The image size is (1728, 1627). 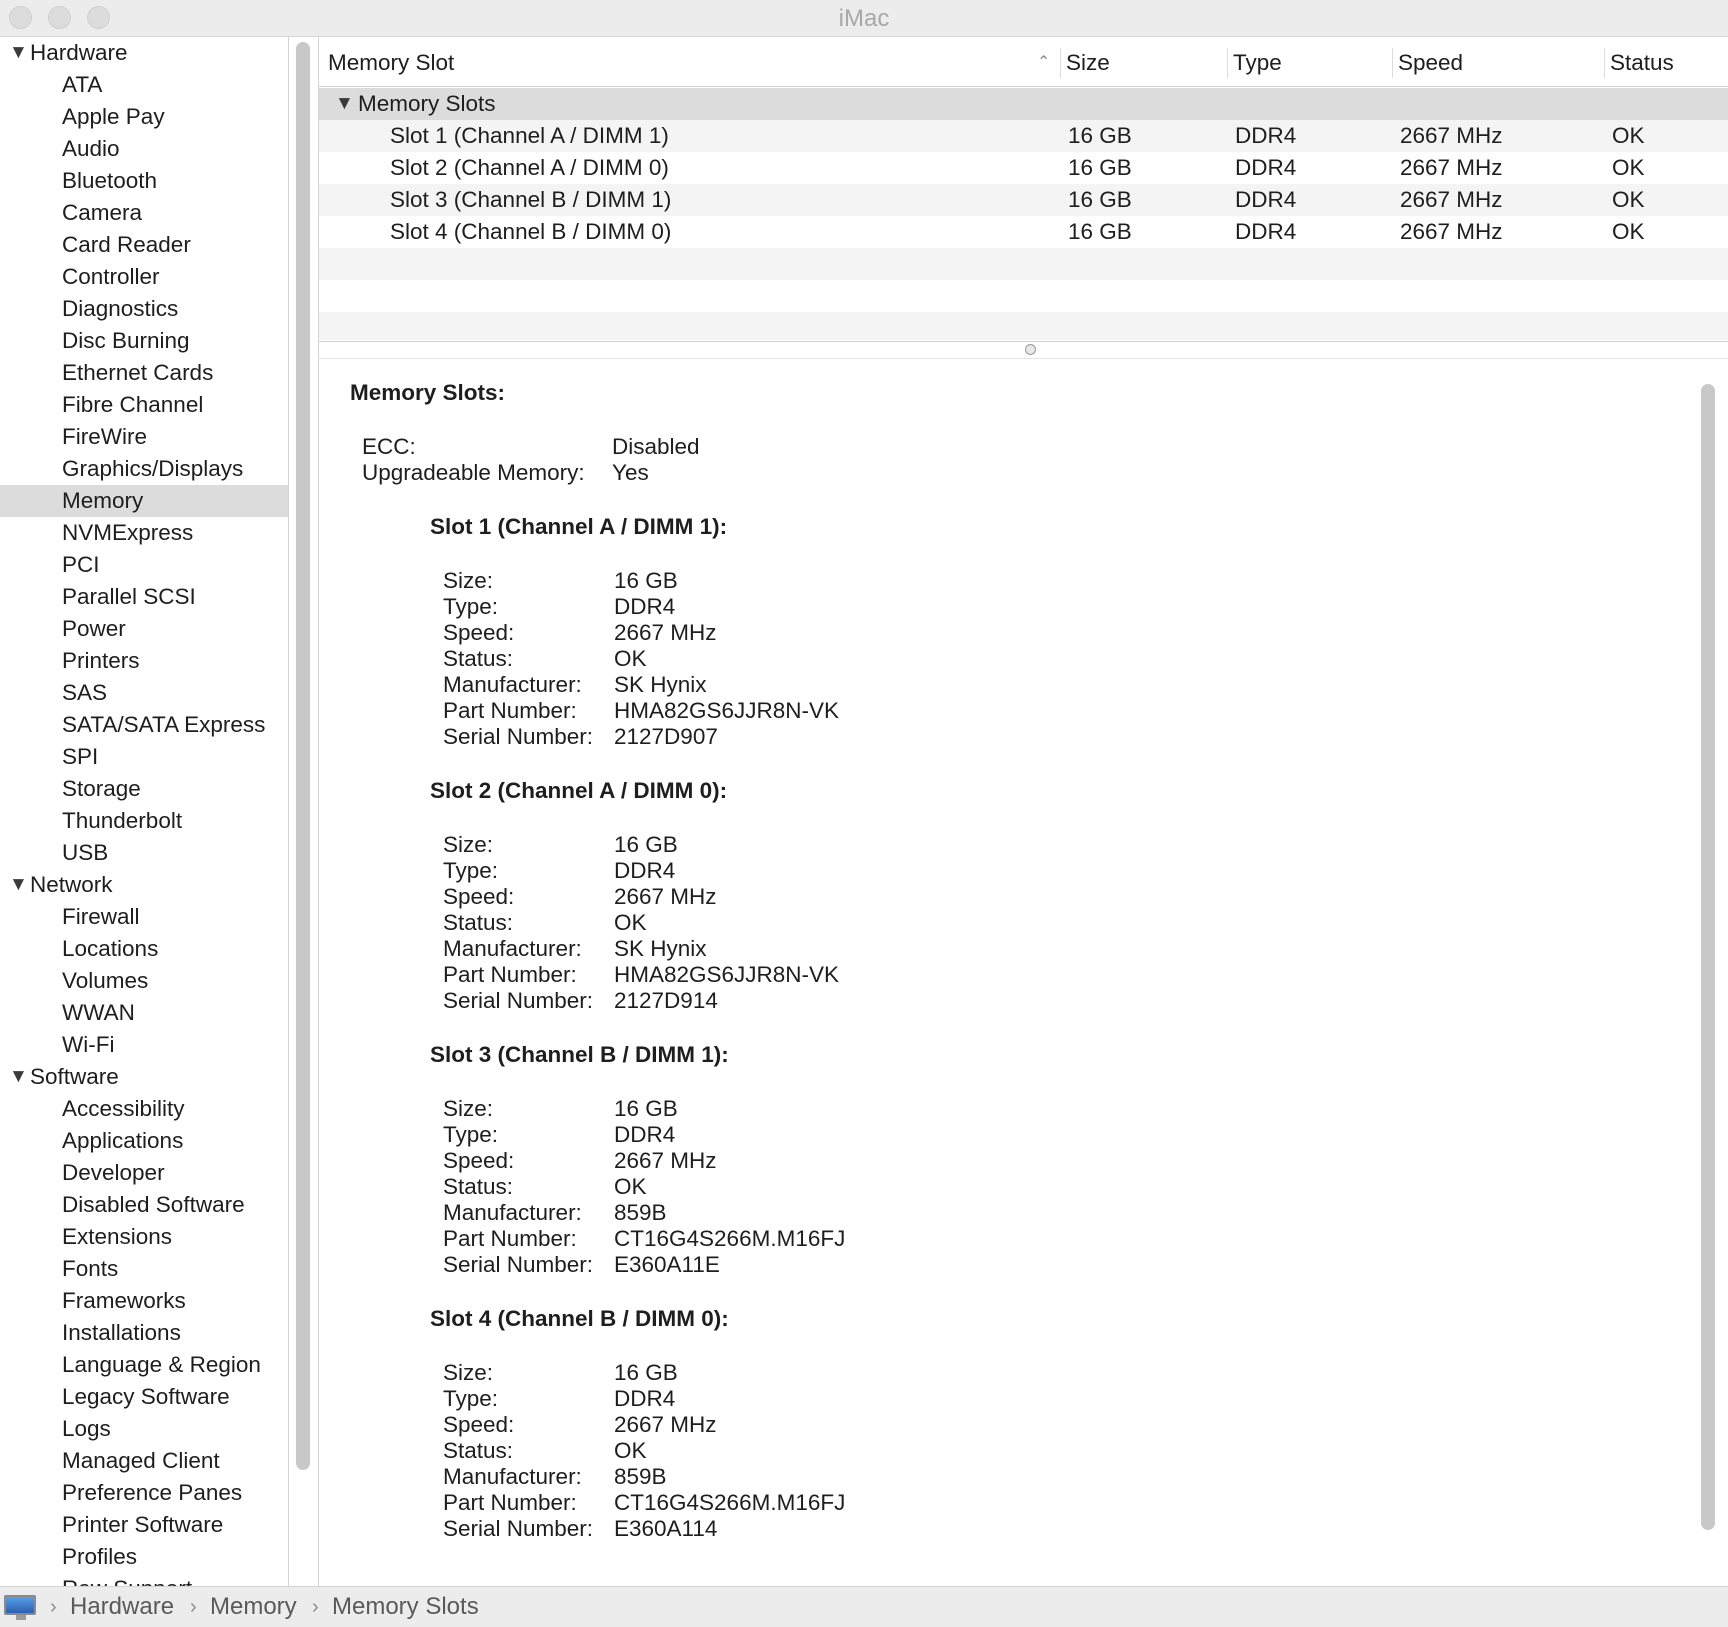 What do you see at coordinates (144, 725) in the screenshot?
I see `sidebar-item-sata-sata-express: SATA/SATA Express` at bounding box center [144, 725].